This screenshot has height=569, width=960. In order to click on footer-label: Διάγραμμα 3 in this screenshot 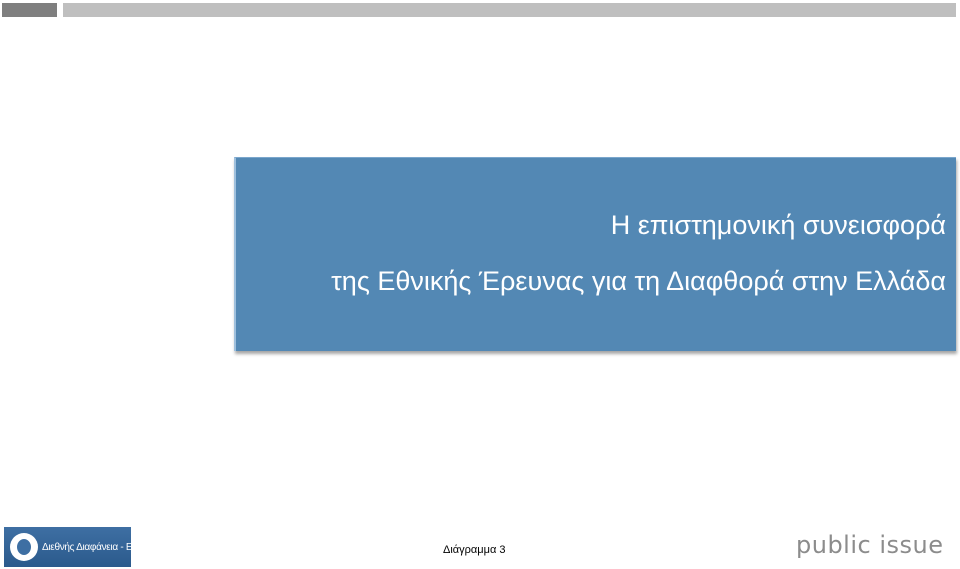, I will do `click(474, 550)`.